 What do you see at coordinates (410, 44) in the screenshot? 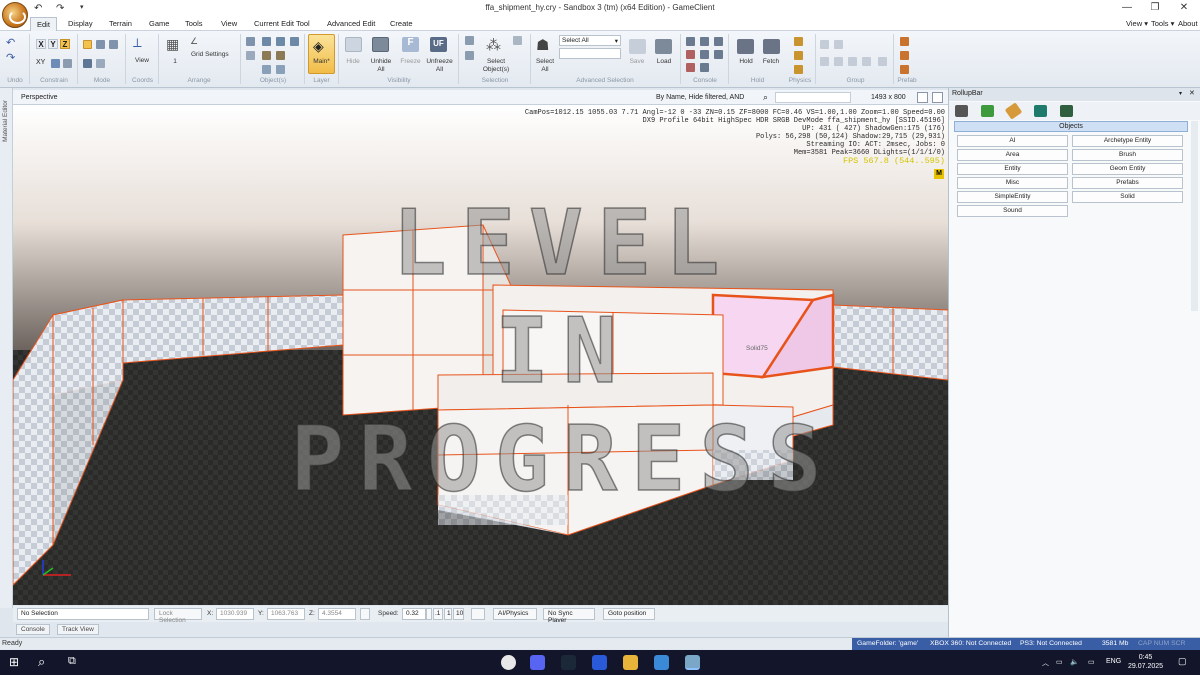
I see `freeze-icon: F` at bounding box center [410, 44].